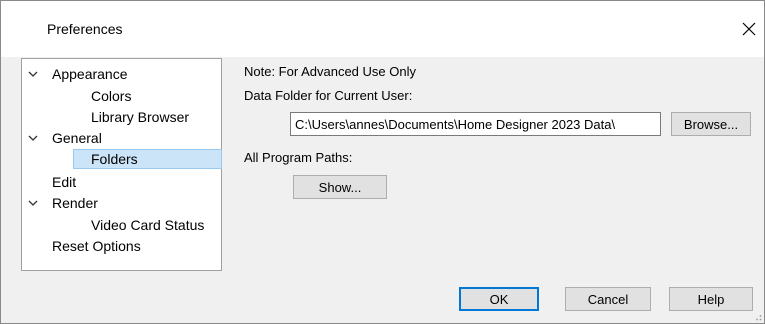 This screenshot has width=765, height=324. Describe the element at coordinates (757, 316) in the screenshot. I see `resize-grip-icon` at that location.